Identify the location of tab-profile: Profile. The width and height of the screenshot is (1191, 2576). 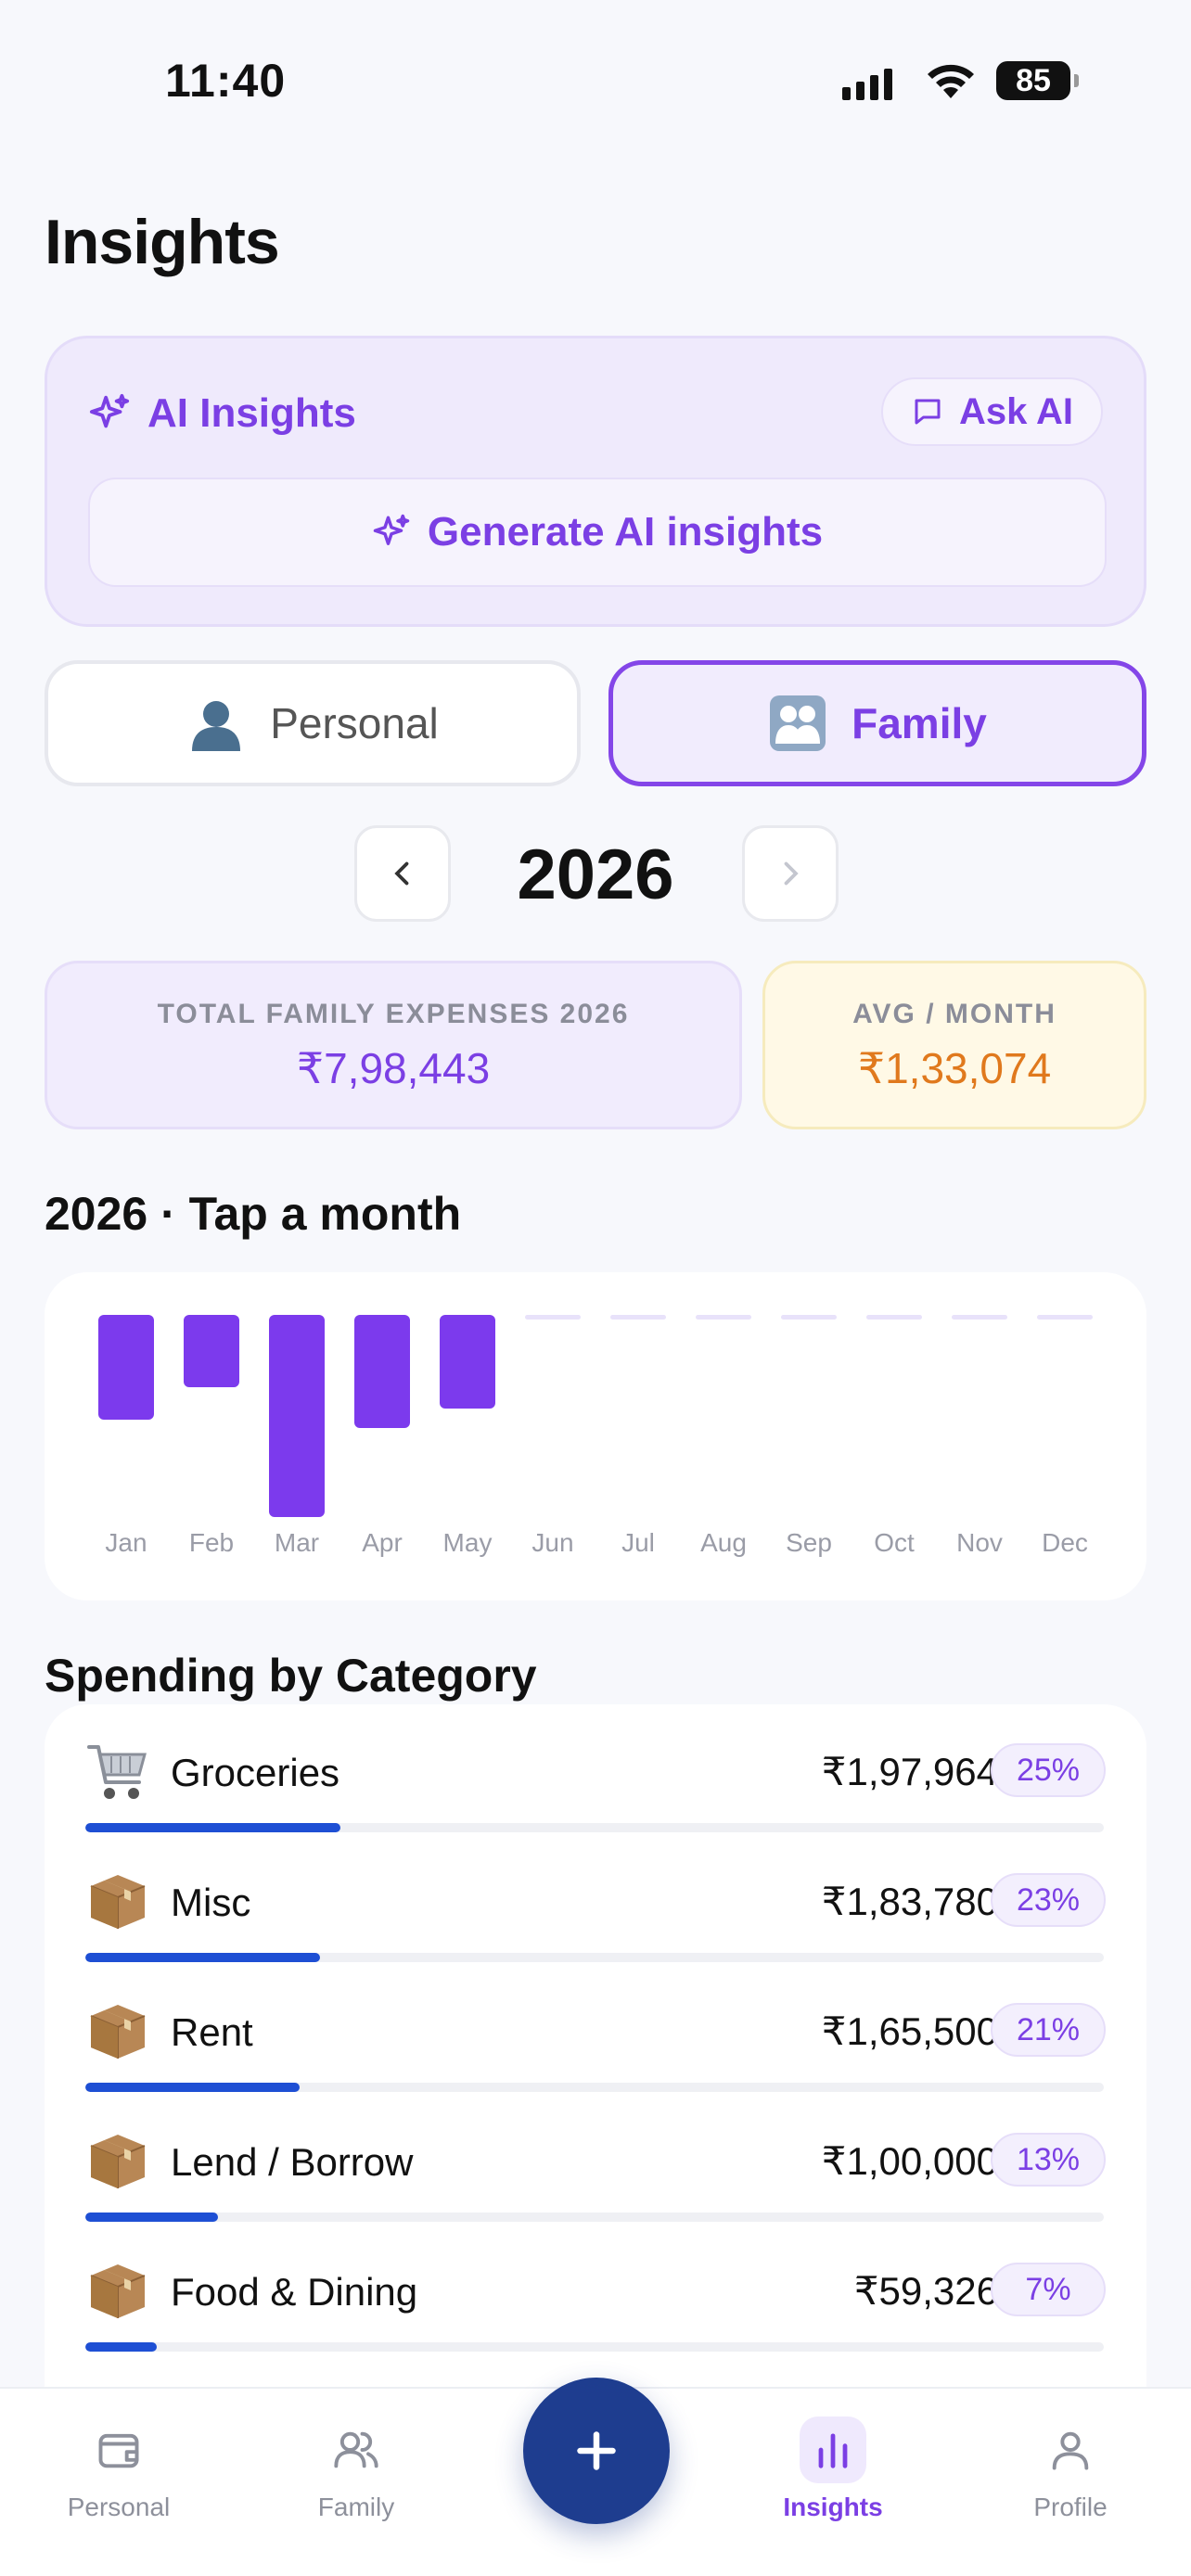
(1070, 2463).